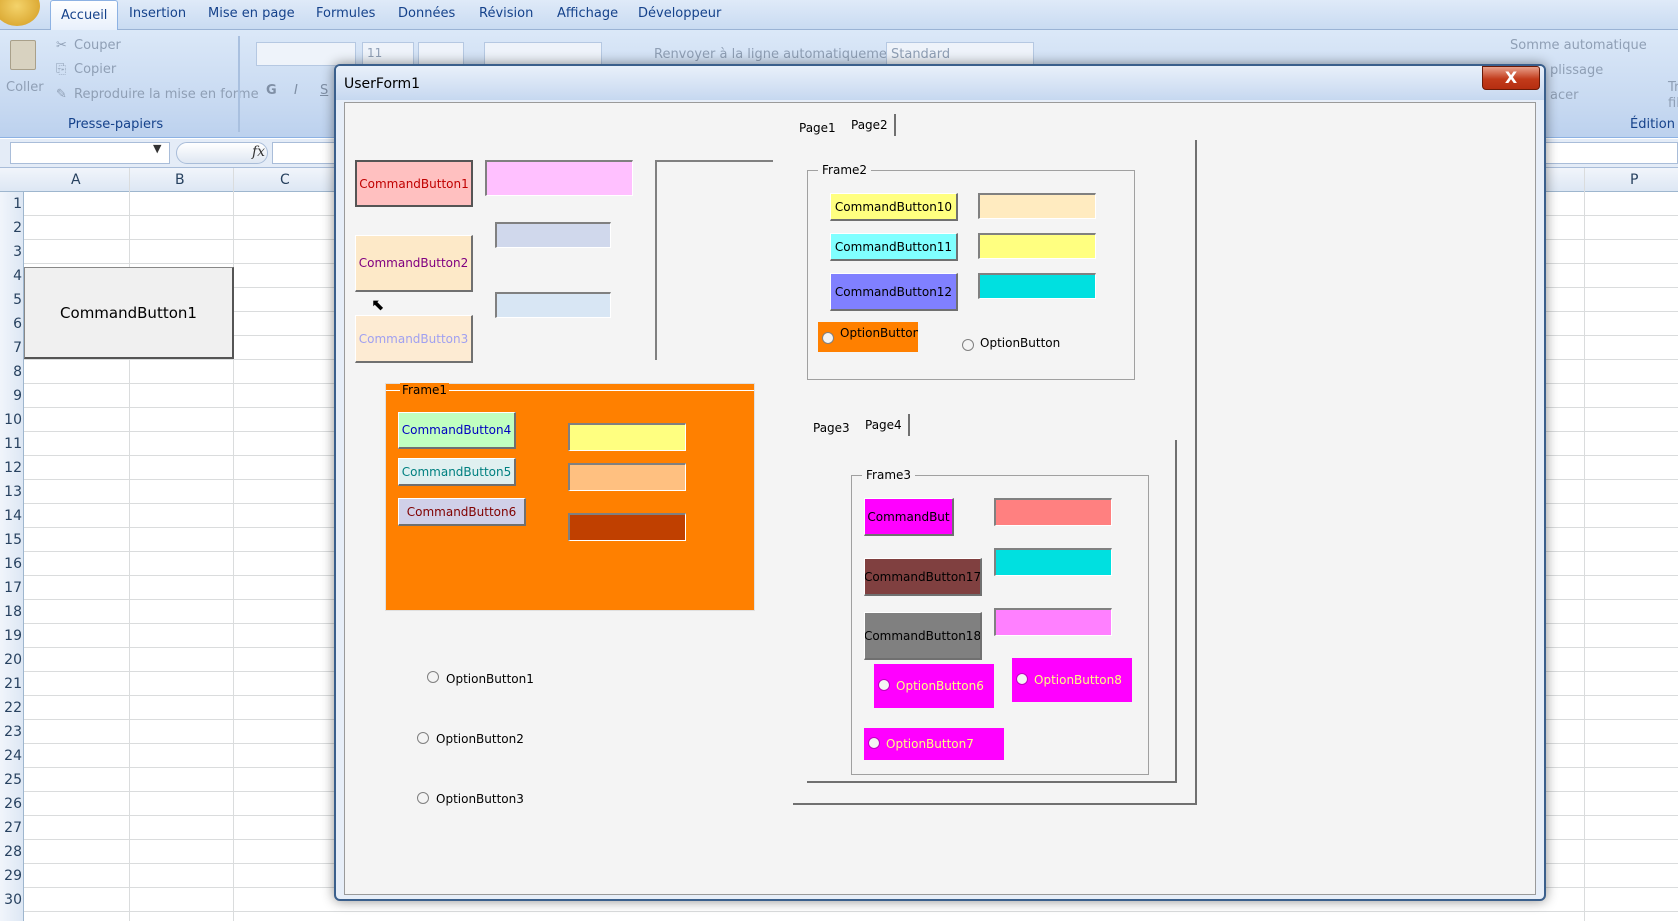 The height and width of the screenshot is (921, 1678). Describe the element at coordinates (11, 564) in the screenshot. I see `row-header: 16` at that location.